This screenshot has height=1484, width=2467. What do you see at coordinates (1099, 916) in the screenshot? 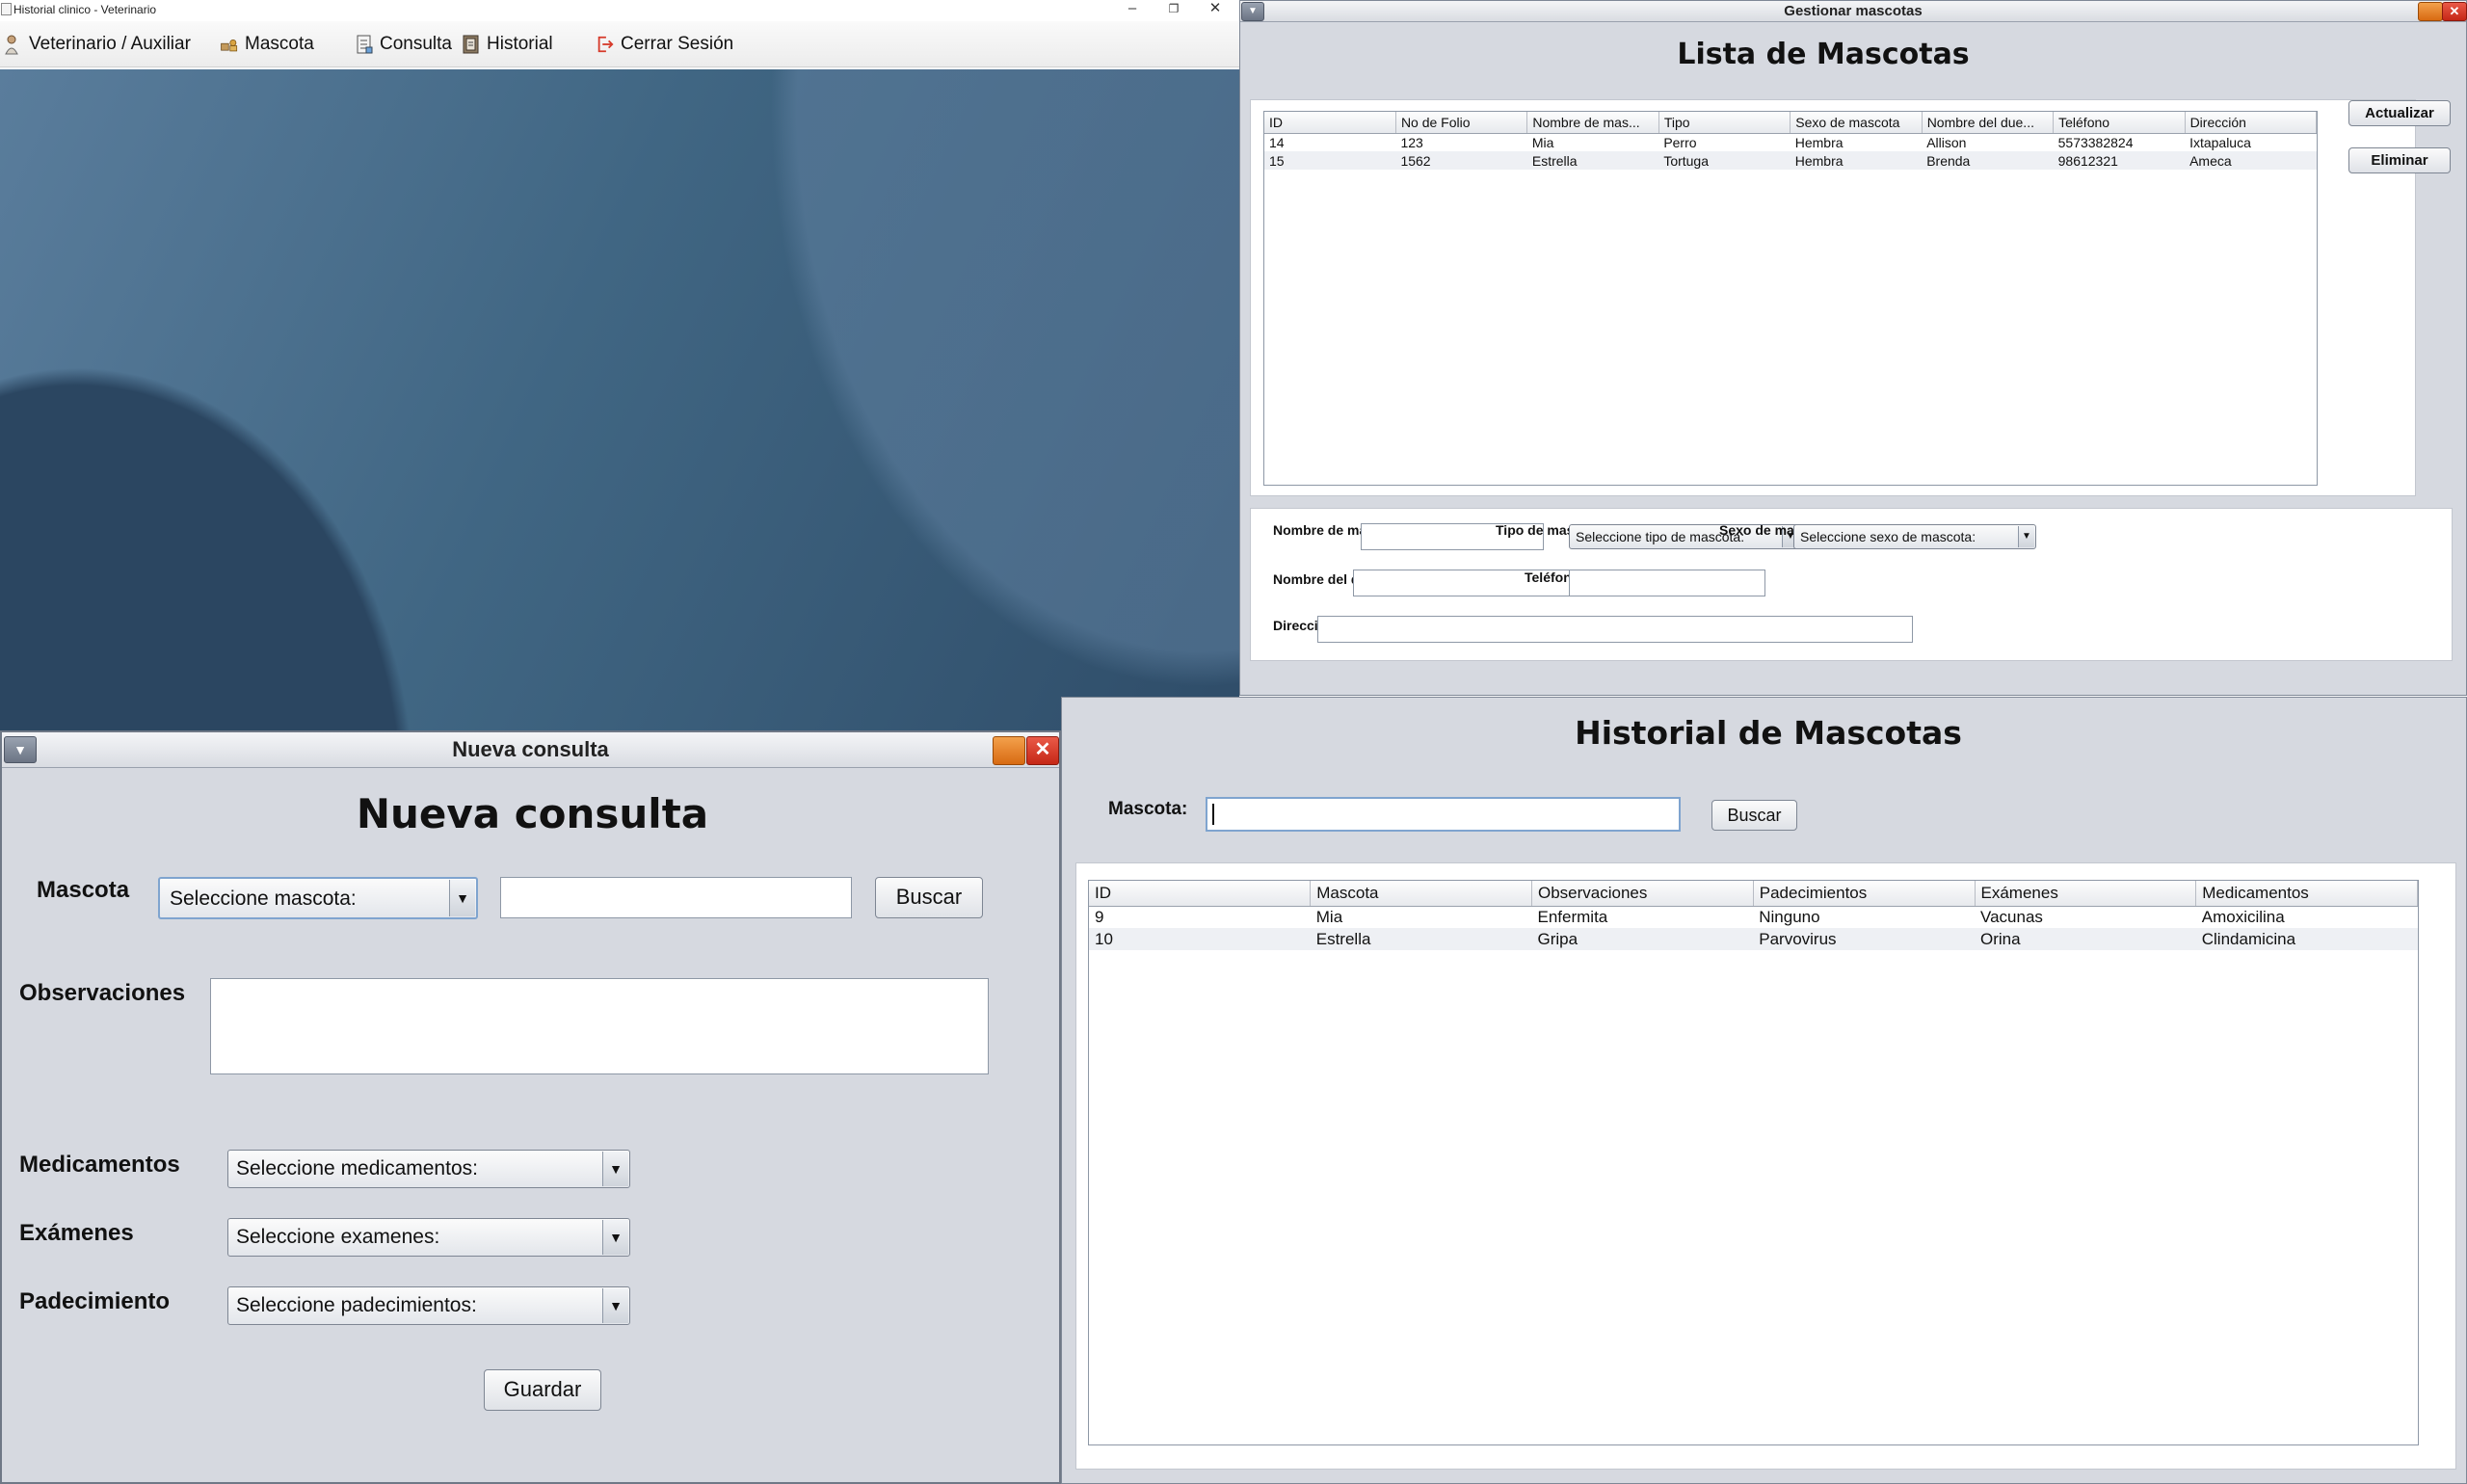
I see `table-cell: 9` at bounding box center [1099, 916].